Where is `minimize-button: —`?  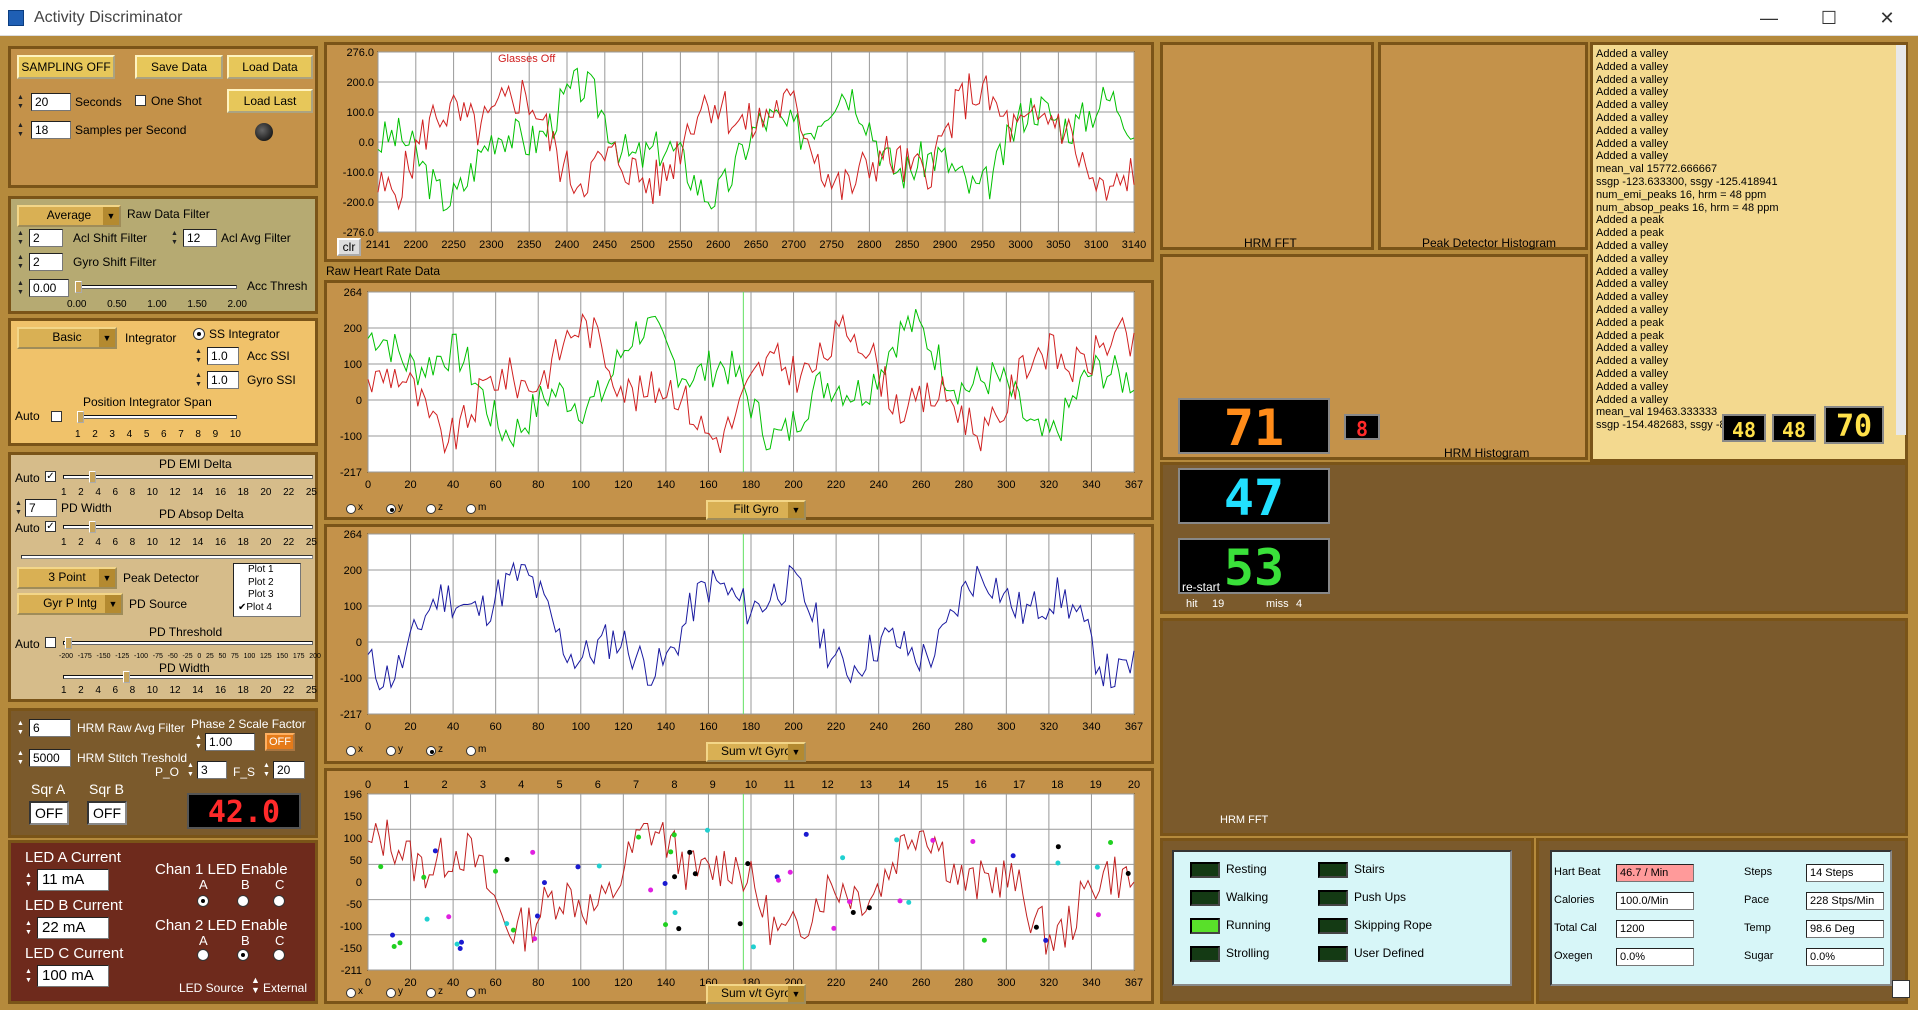
minimize-button: — is located at coordinates (1769, 18).